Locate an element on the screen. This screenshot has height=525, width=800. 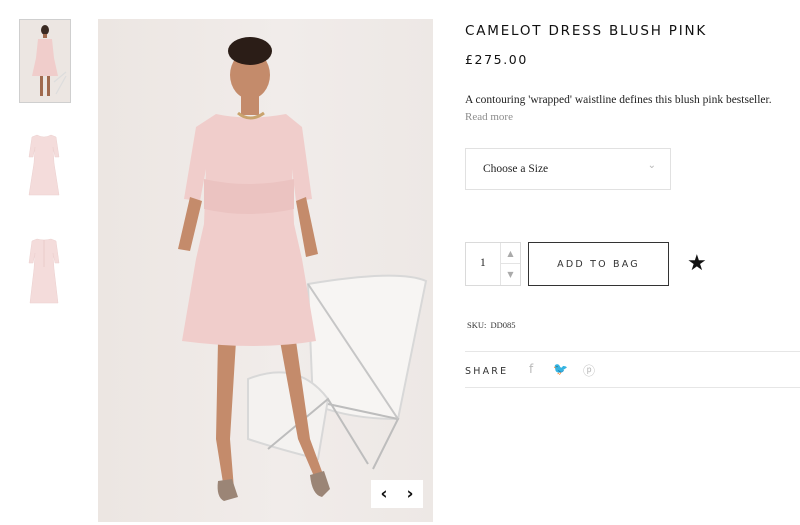
sku-line: SKU: DD085 is located at coordinates (490, 325).